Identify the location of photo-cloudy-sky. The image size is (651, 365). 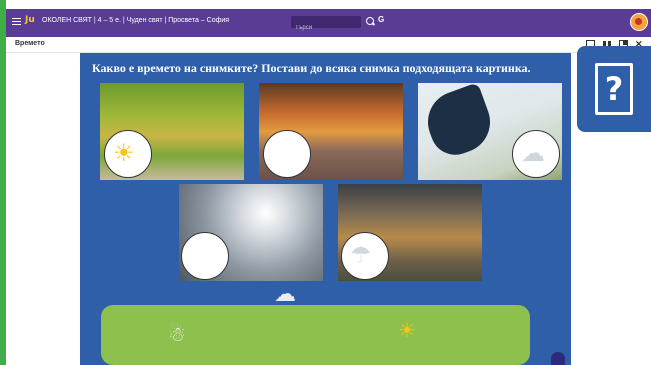
(251, 232).